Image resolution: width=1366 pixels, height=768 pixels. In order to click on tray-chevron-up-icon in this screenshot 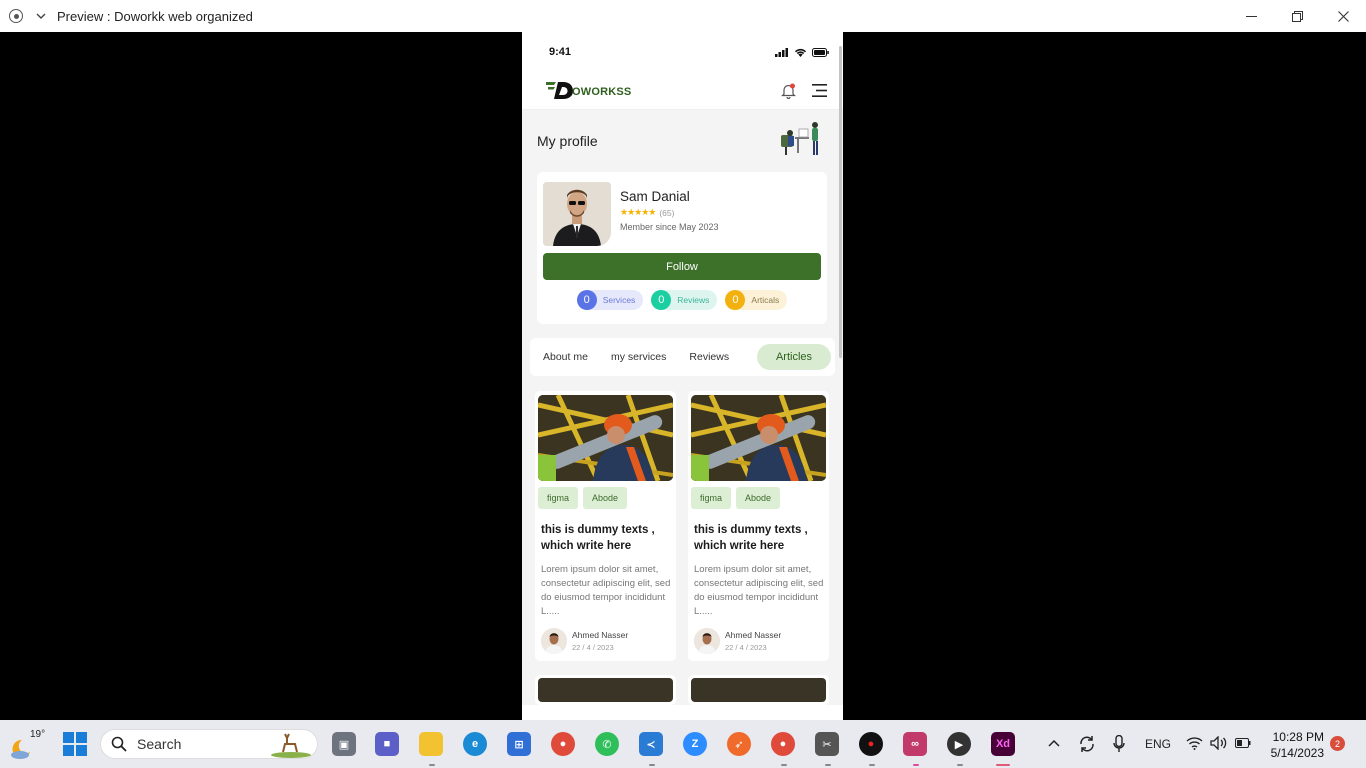, I will do `click(1054, 743)`.